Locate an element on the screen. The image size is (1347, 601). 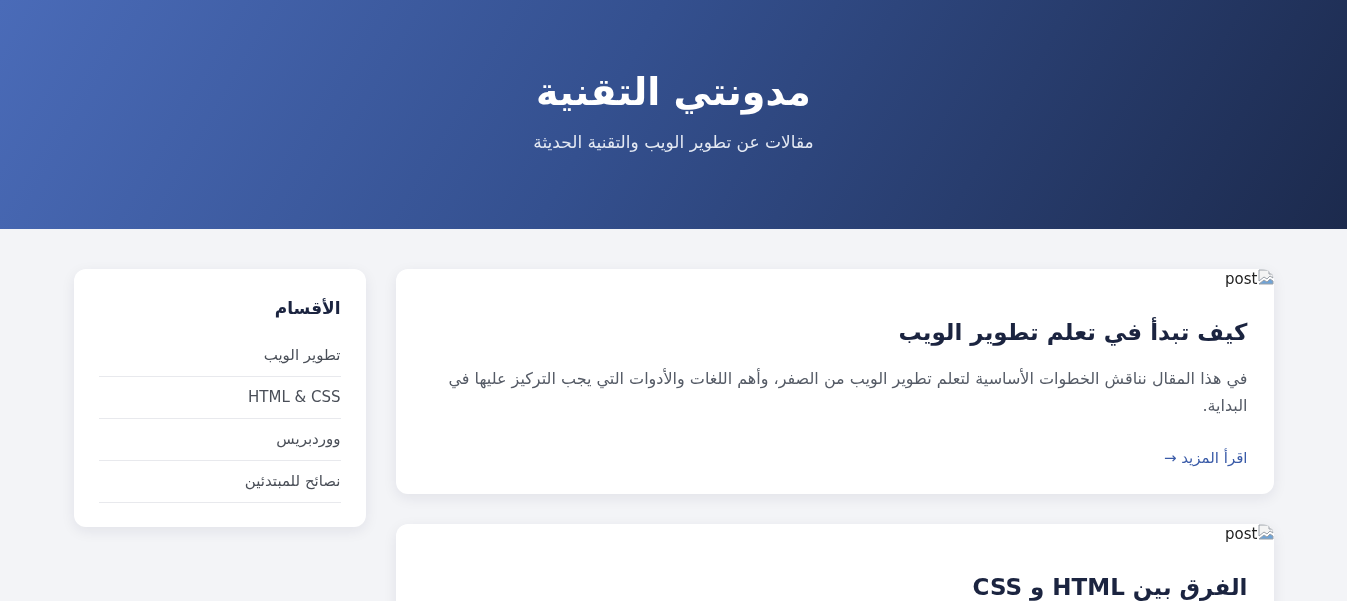
category-link: HTML & CSS is located at coordinates (294, 397).